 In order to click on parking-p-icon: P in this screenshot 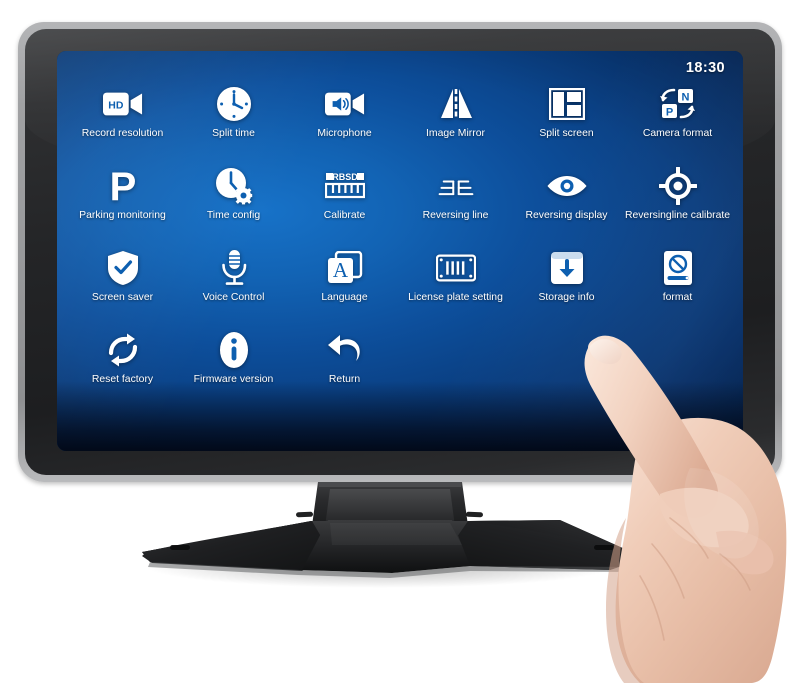, I will do `click(123, 186)`.